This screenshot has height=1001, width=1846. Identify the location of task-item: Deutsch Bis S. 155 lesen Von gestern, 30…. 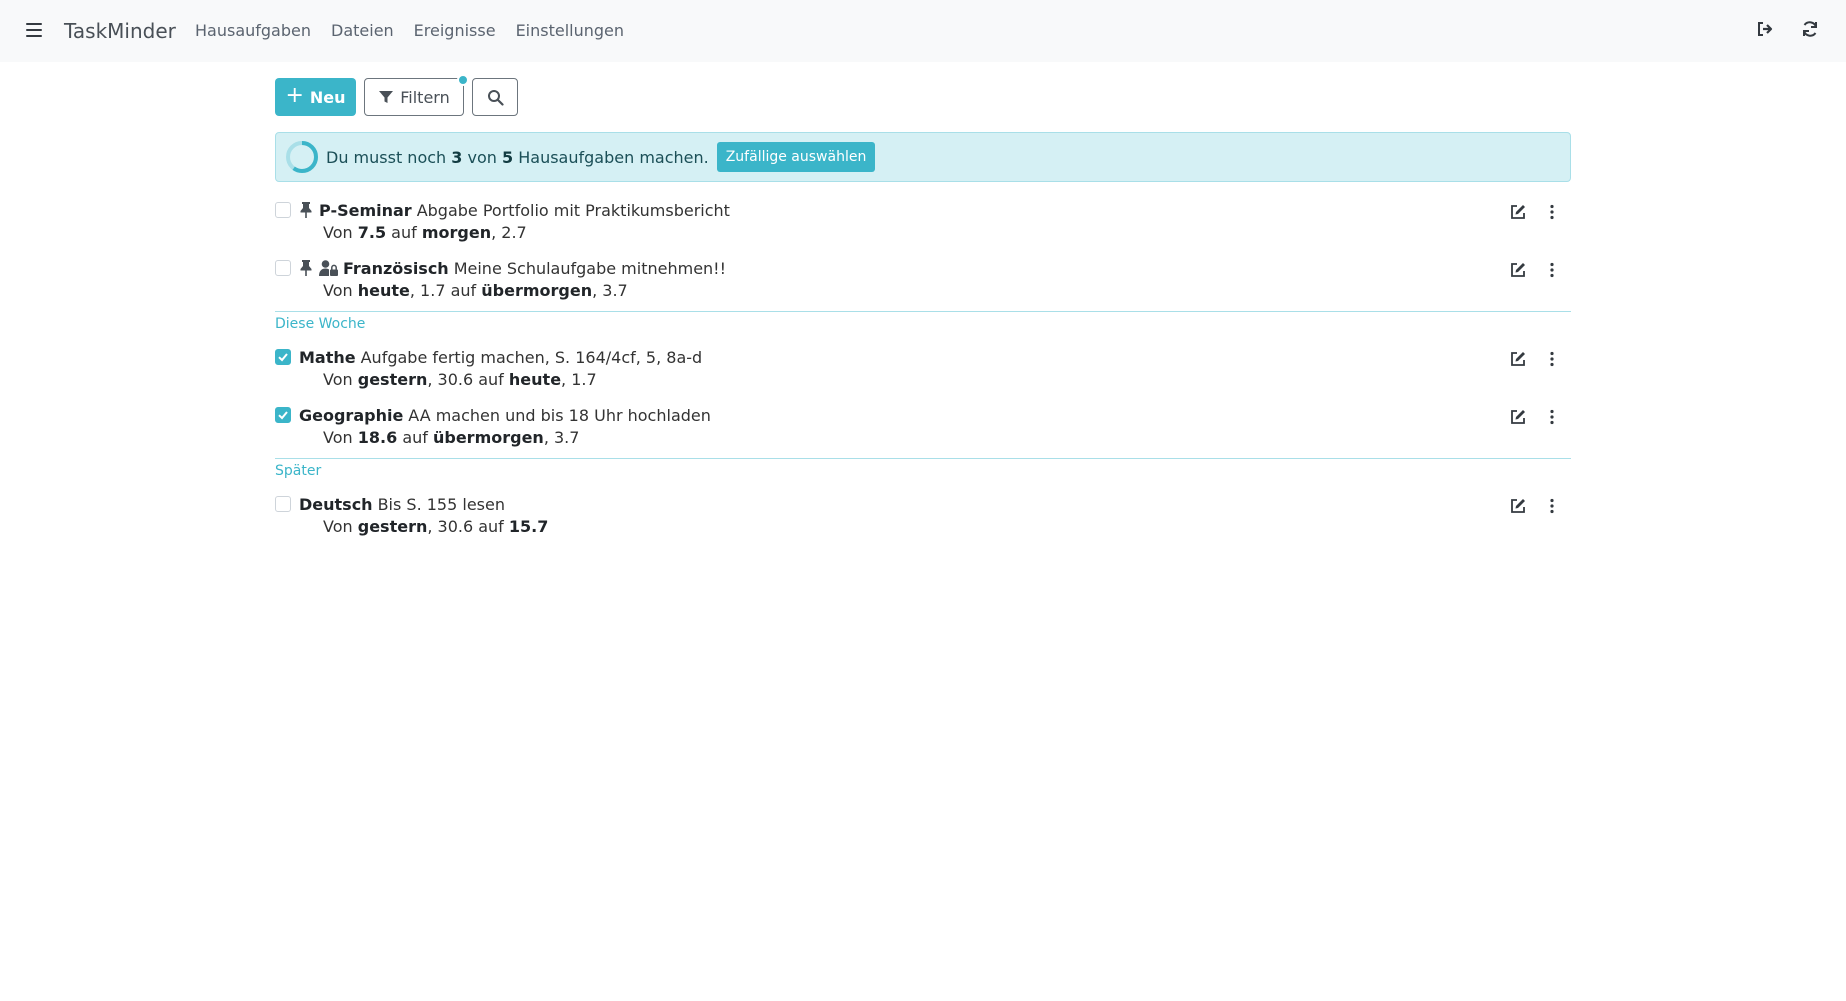
(923, 518).